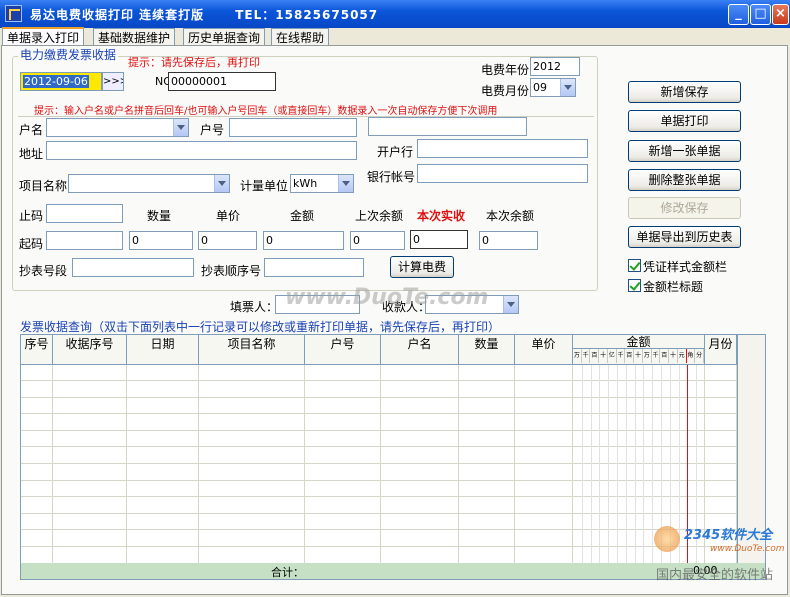 This screenshot has height=597, width=790. I want to click on stop-code-label: 止码, so click(31, 216).